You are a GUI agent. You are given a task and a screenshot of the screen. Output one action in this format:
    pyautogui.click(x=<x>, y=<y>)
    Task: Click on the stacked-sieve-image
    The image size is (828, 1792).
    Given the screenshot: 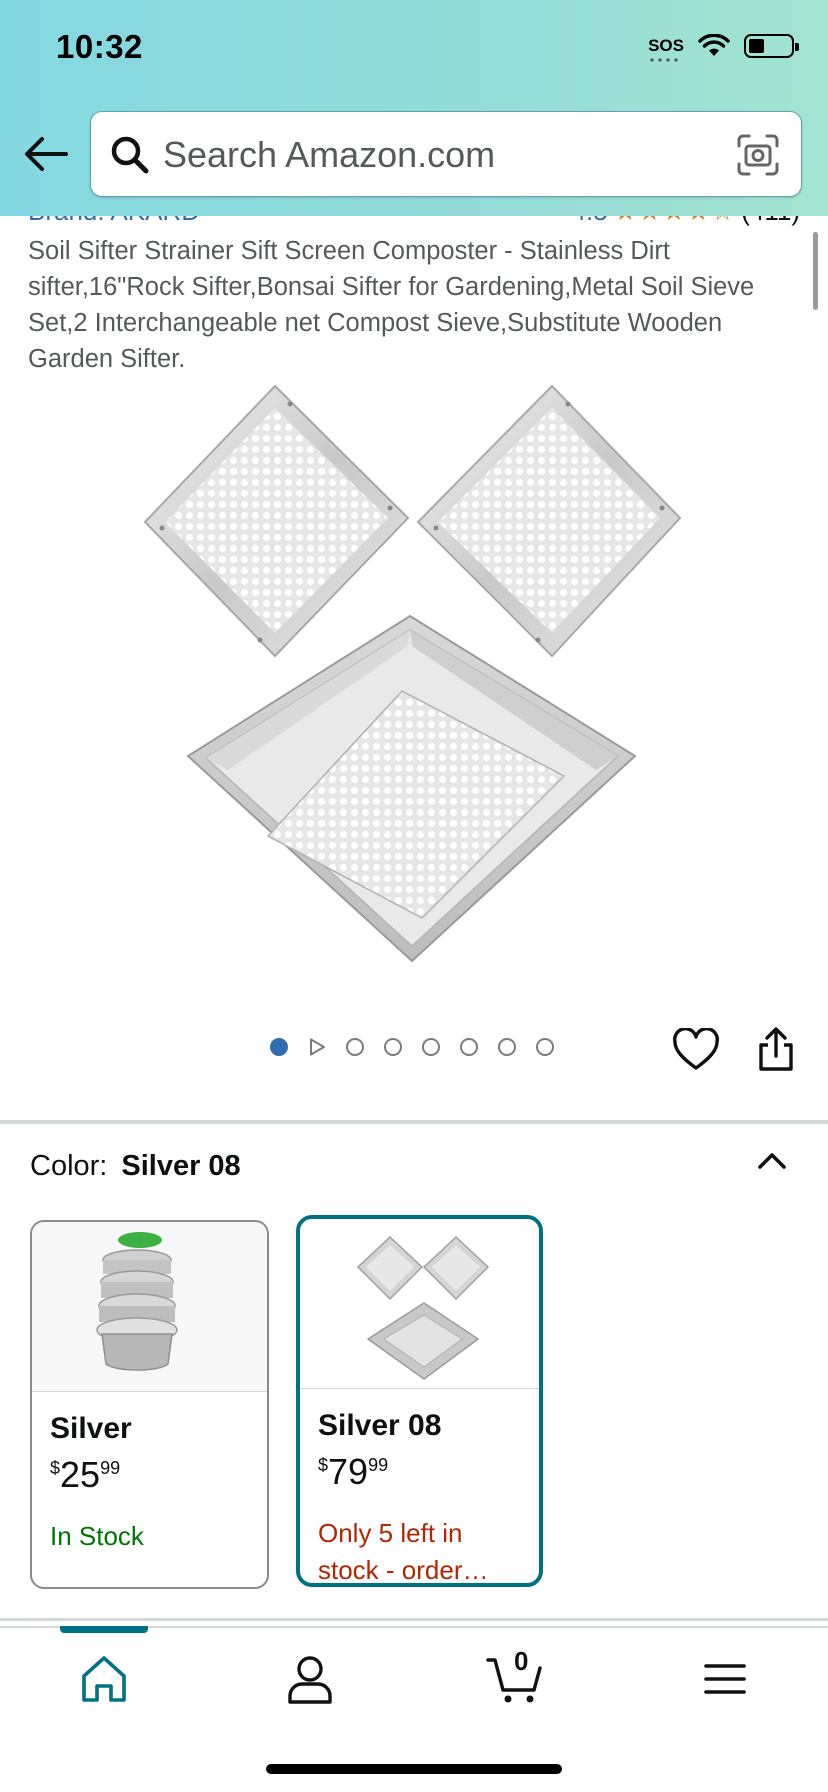 What is the action you would take?
    pyautogui.click(x=137, y=1301)
    